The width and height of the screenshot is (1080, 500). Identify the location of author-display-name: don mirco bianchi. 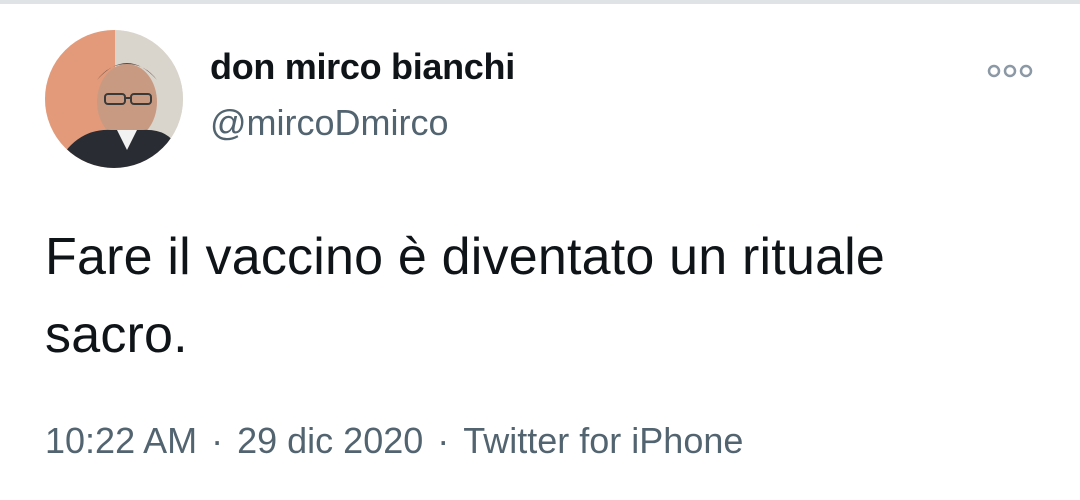
(362, 67).